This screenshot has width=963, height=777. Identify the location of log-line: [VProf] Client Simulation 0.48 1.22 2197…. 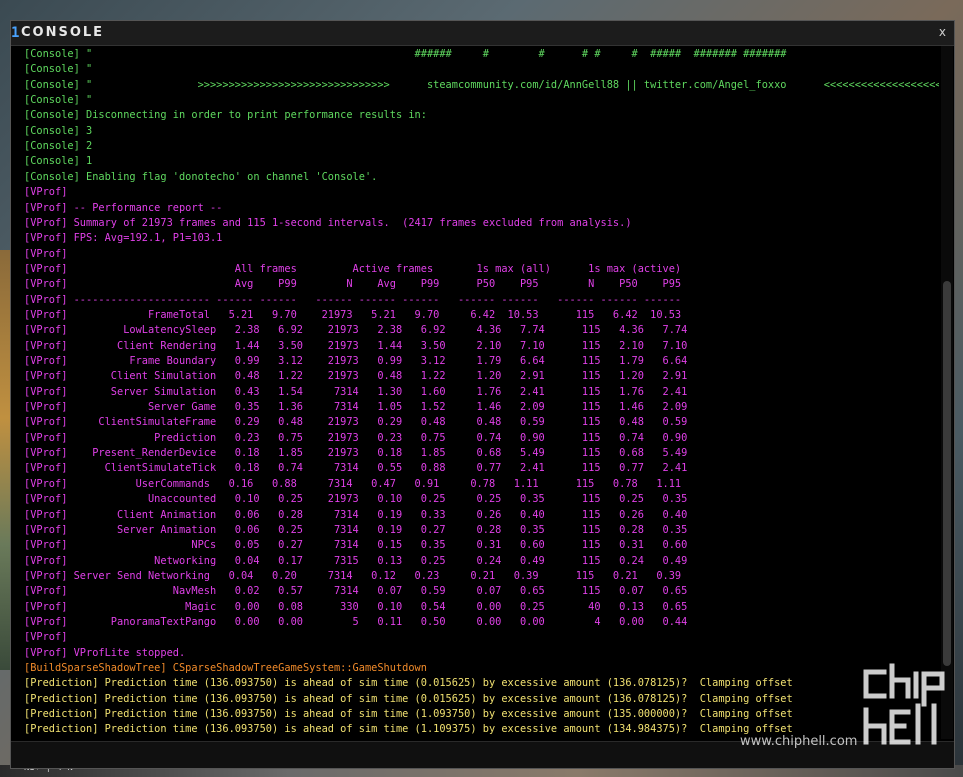
(356, 376).